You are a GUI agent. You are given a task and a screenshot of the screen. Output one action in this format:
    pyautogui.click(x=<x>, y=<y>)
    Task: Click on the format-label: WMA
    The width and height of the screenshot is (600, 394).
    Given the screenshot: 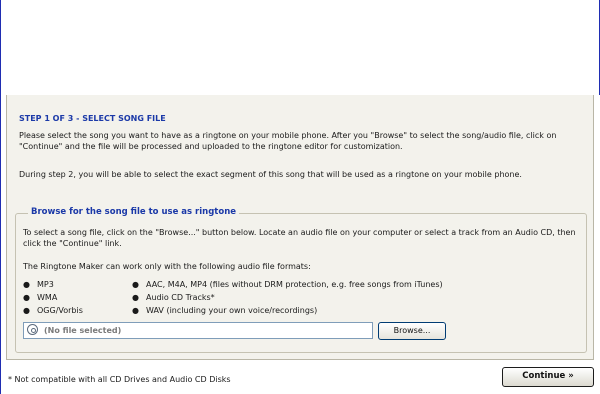 What is the action you would take?
    pyautogui.click(x=47, y=297)
    